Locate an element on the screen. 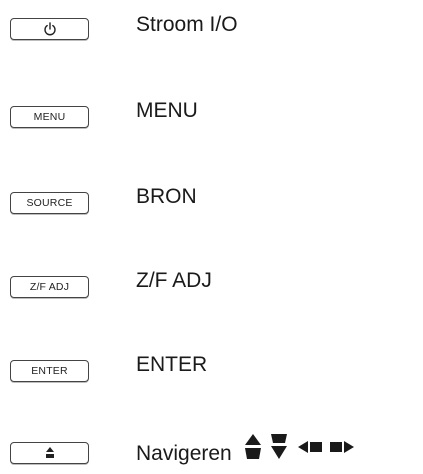 This screenshot has width=423, height=474. enter-button: ENTER is located at coordinates (49, 371).